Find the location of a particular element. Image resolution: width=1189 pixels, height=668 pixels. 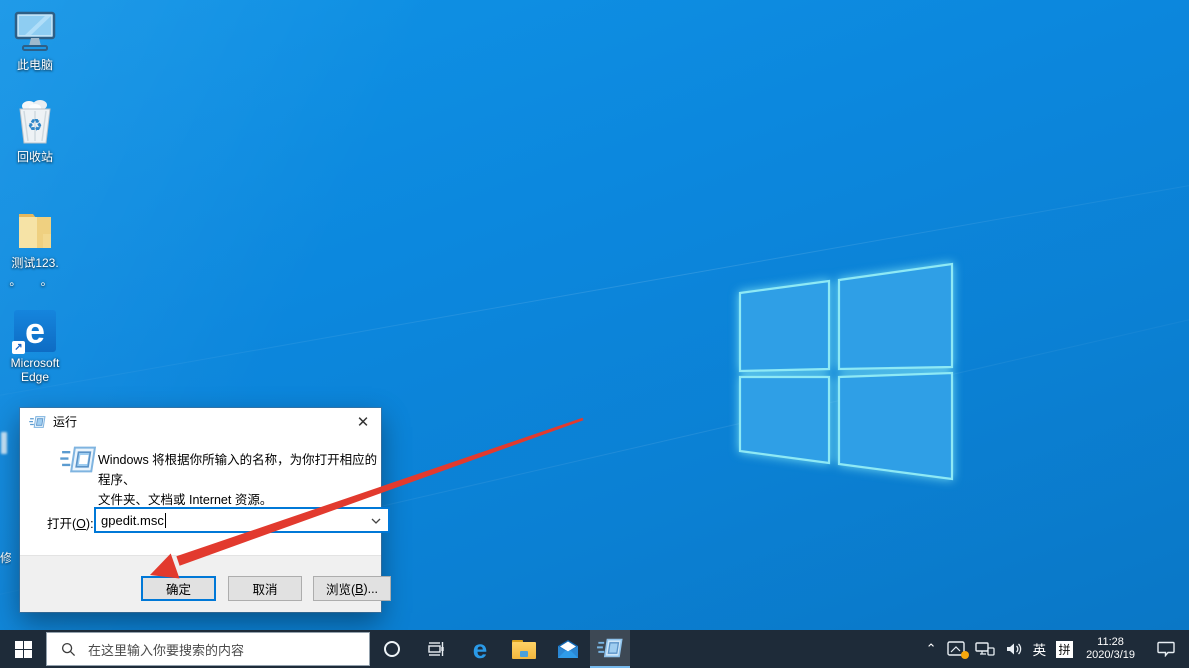

open-field-label: 打开(O): is located at coordinates (70, 524).